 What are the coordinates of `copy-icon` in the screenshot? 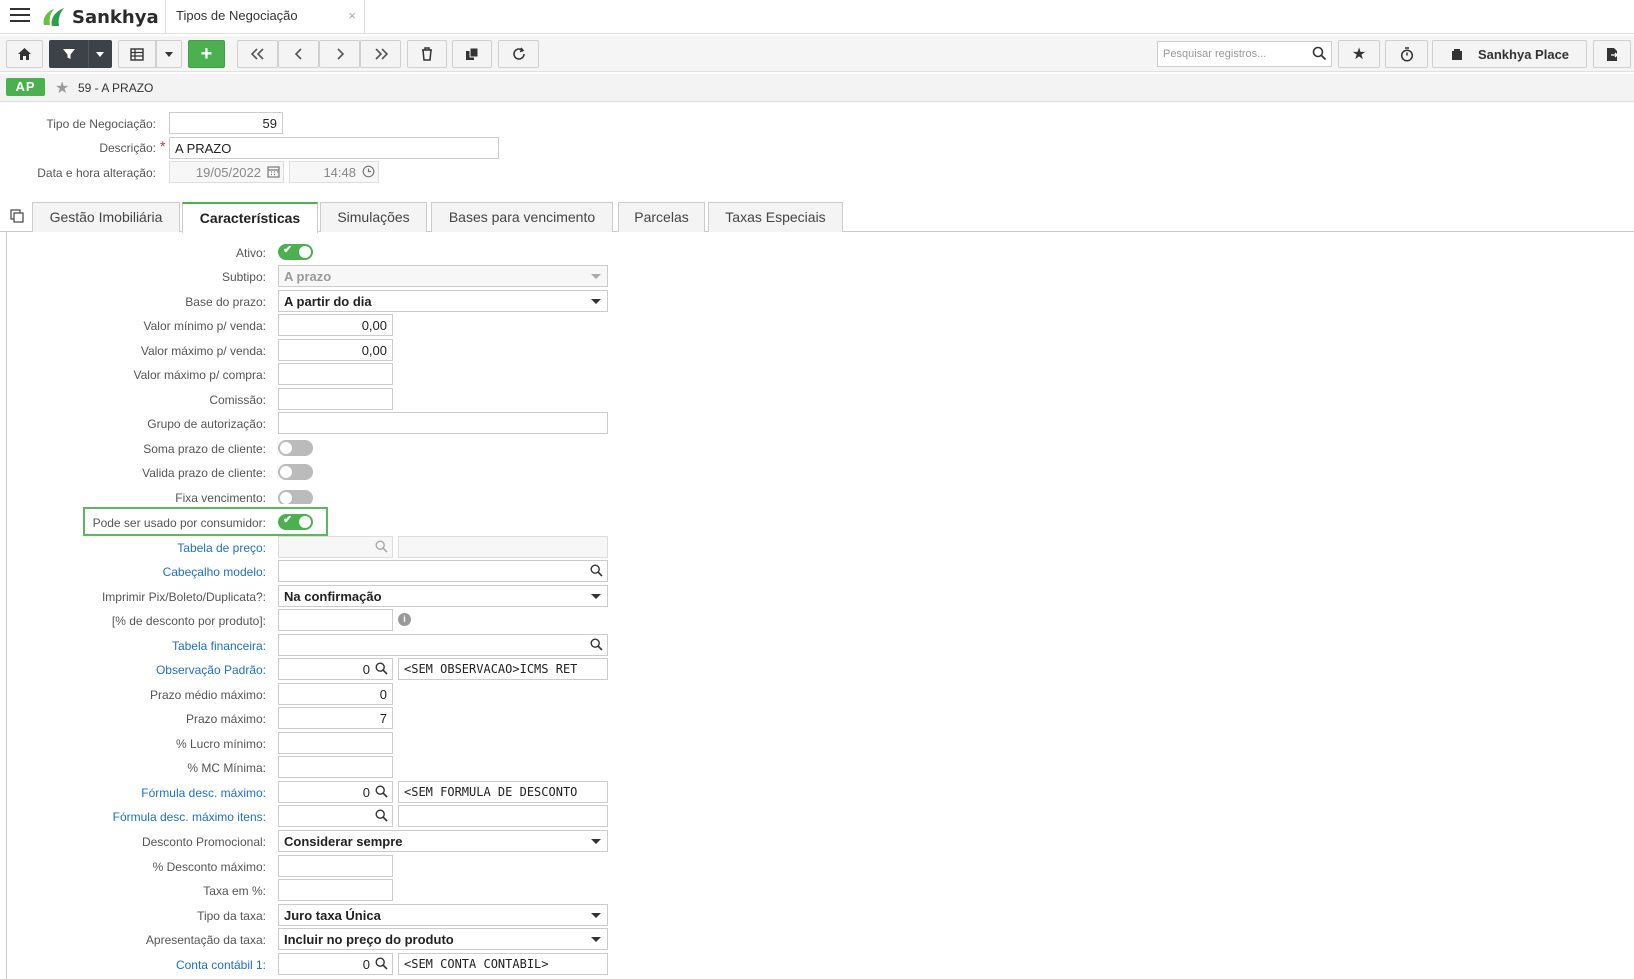 It's located at (472, 53).